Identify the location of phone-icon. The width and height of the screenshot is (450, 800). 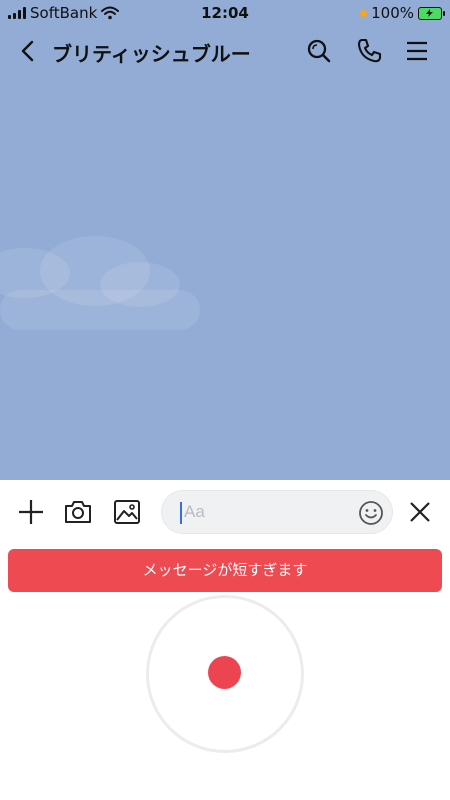
(369, 51).